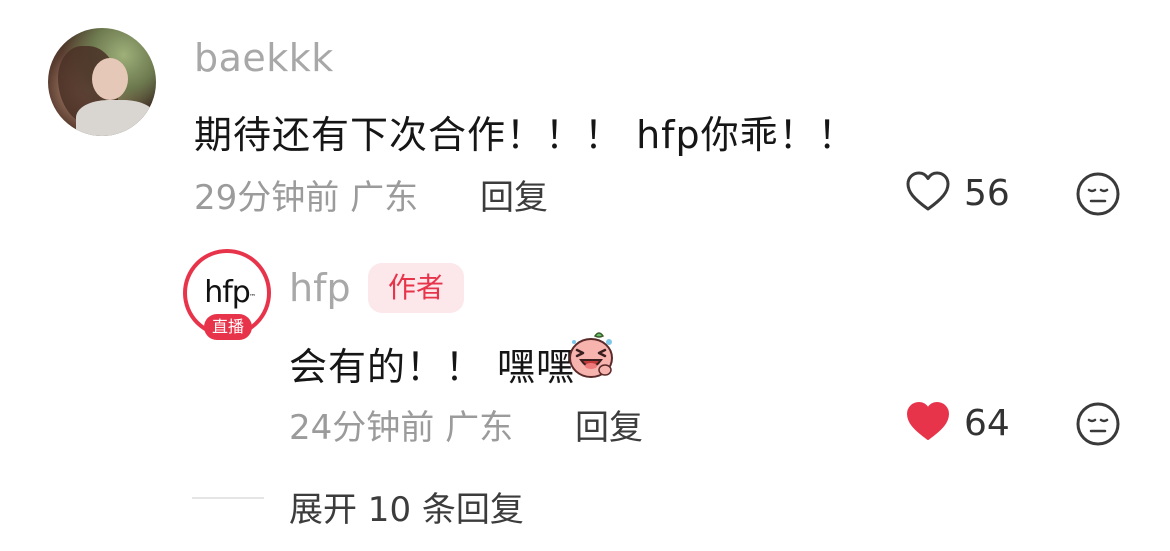 The width and height of the screenshot is (1170, 551). I want to click on heart-outline-icon, so click(928, 192).